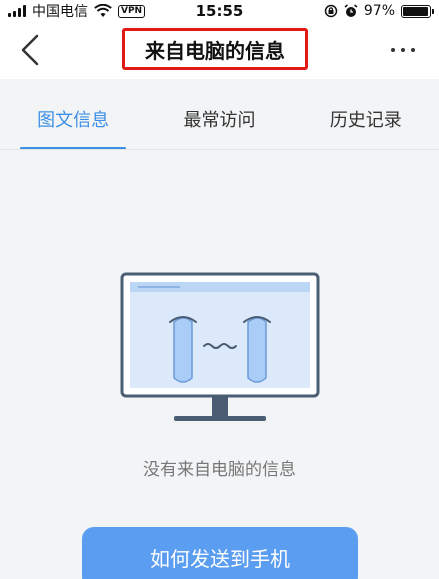 This screenshot has width=439, height=579. I want to click on battery-icon, so click(417, 11).